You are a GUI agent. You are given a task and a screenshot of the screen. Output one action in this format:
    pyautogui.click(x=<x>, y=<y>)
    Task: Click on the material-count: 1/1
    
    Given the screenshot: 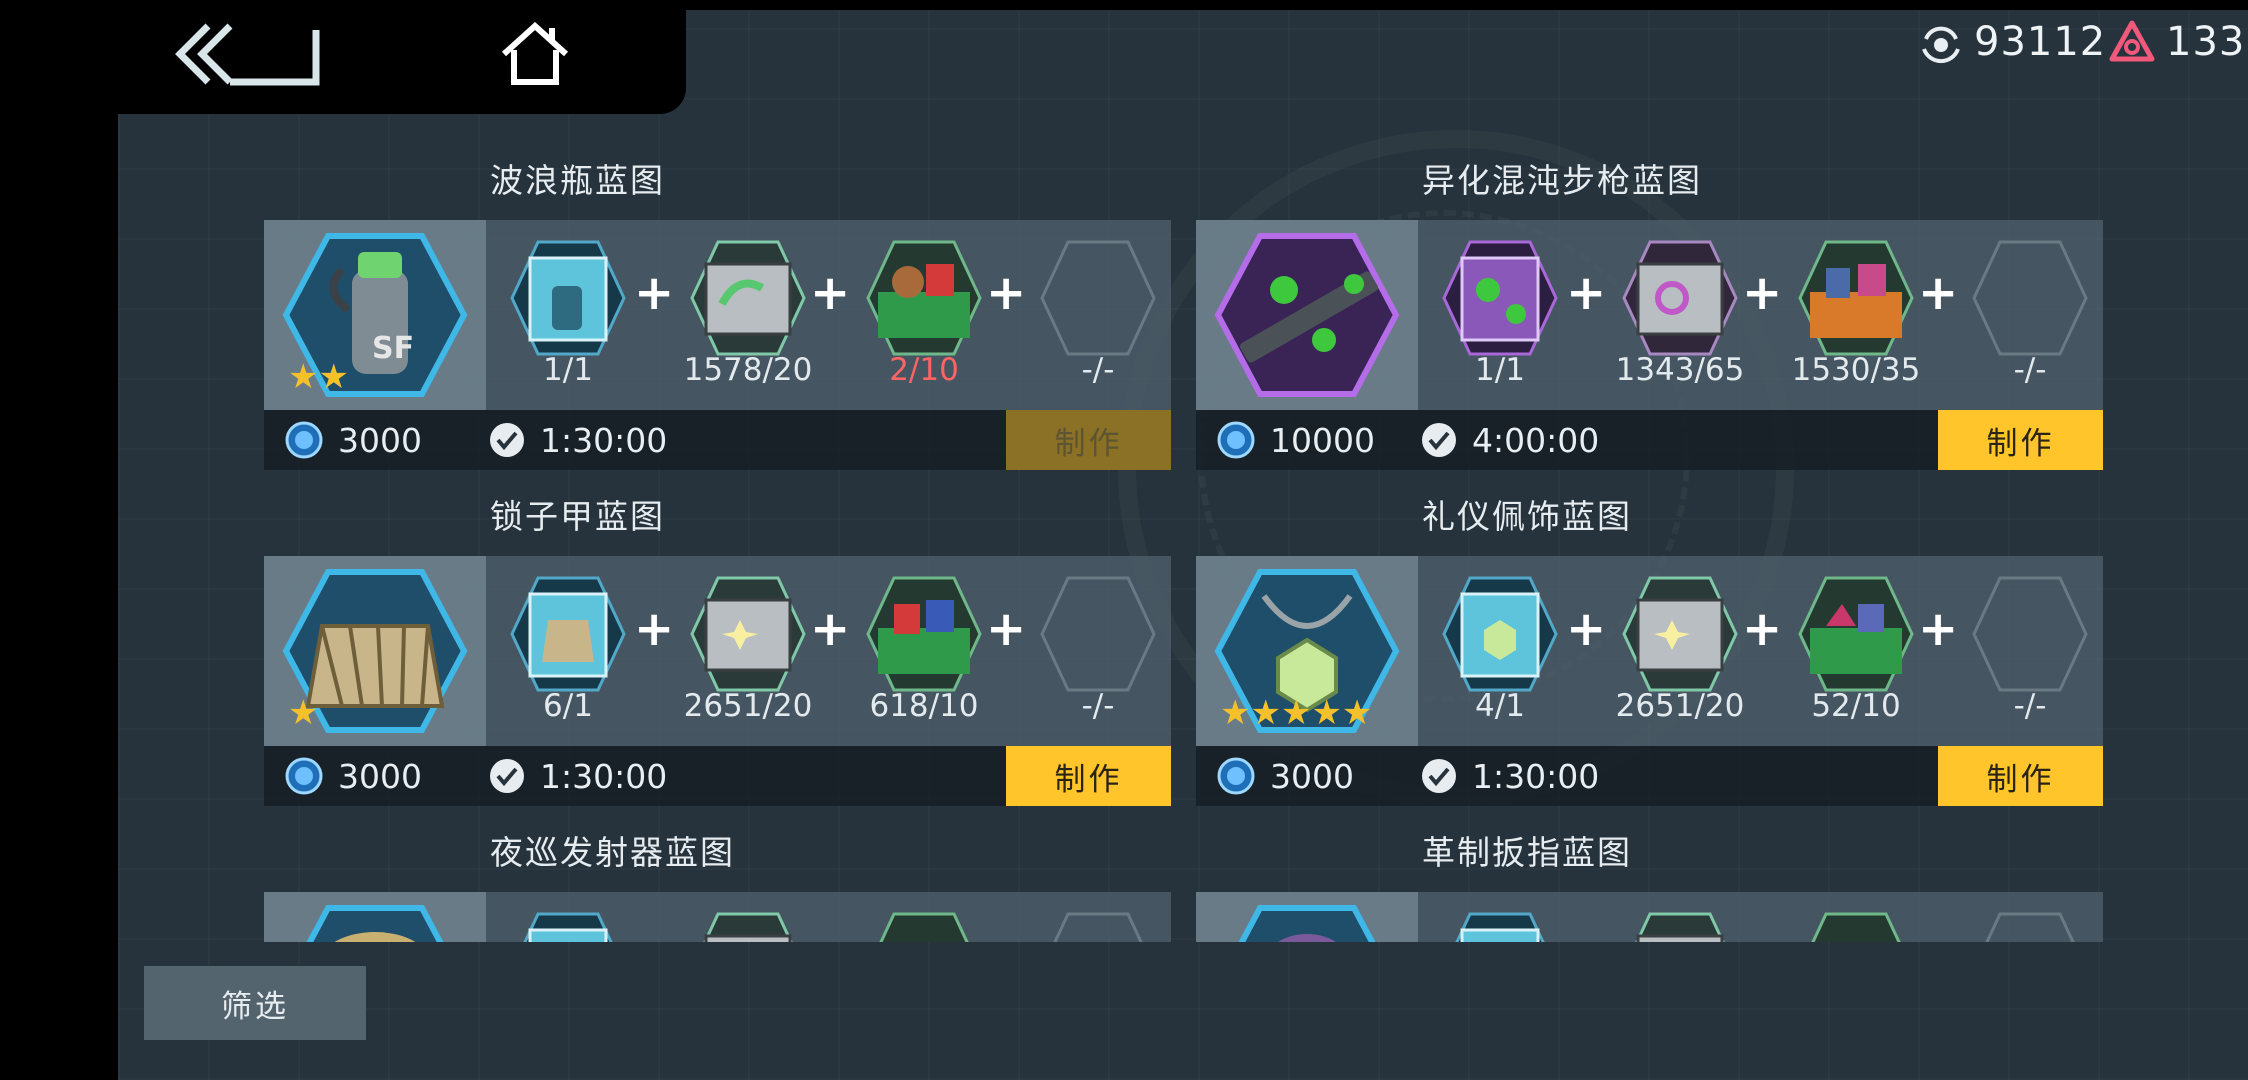 What is the action you would take?
    pyautogui.click(x=568, y=370)
    